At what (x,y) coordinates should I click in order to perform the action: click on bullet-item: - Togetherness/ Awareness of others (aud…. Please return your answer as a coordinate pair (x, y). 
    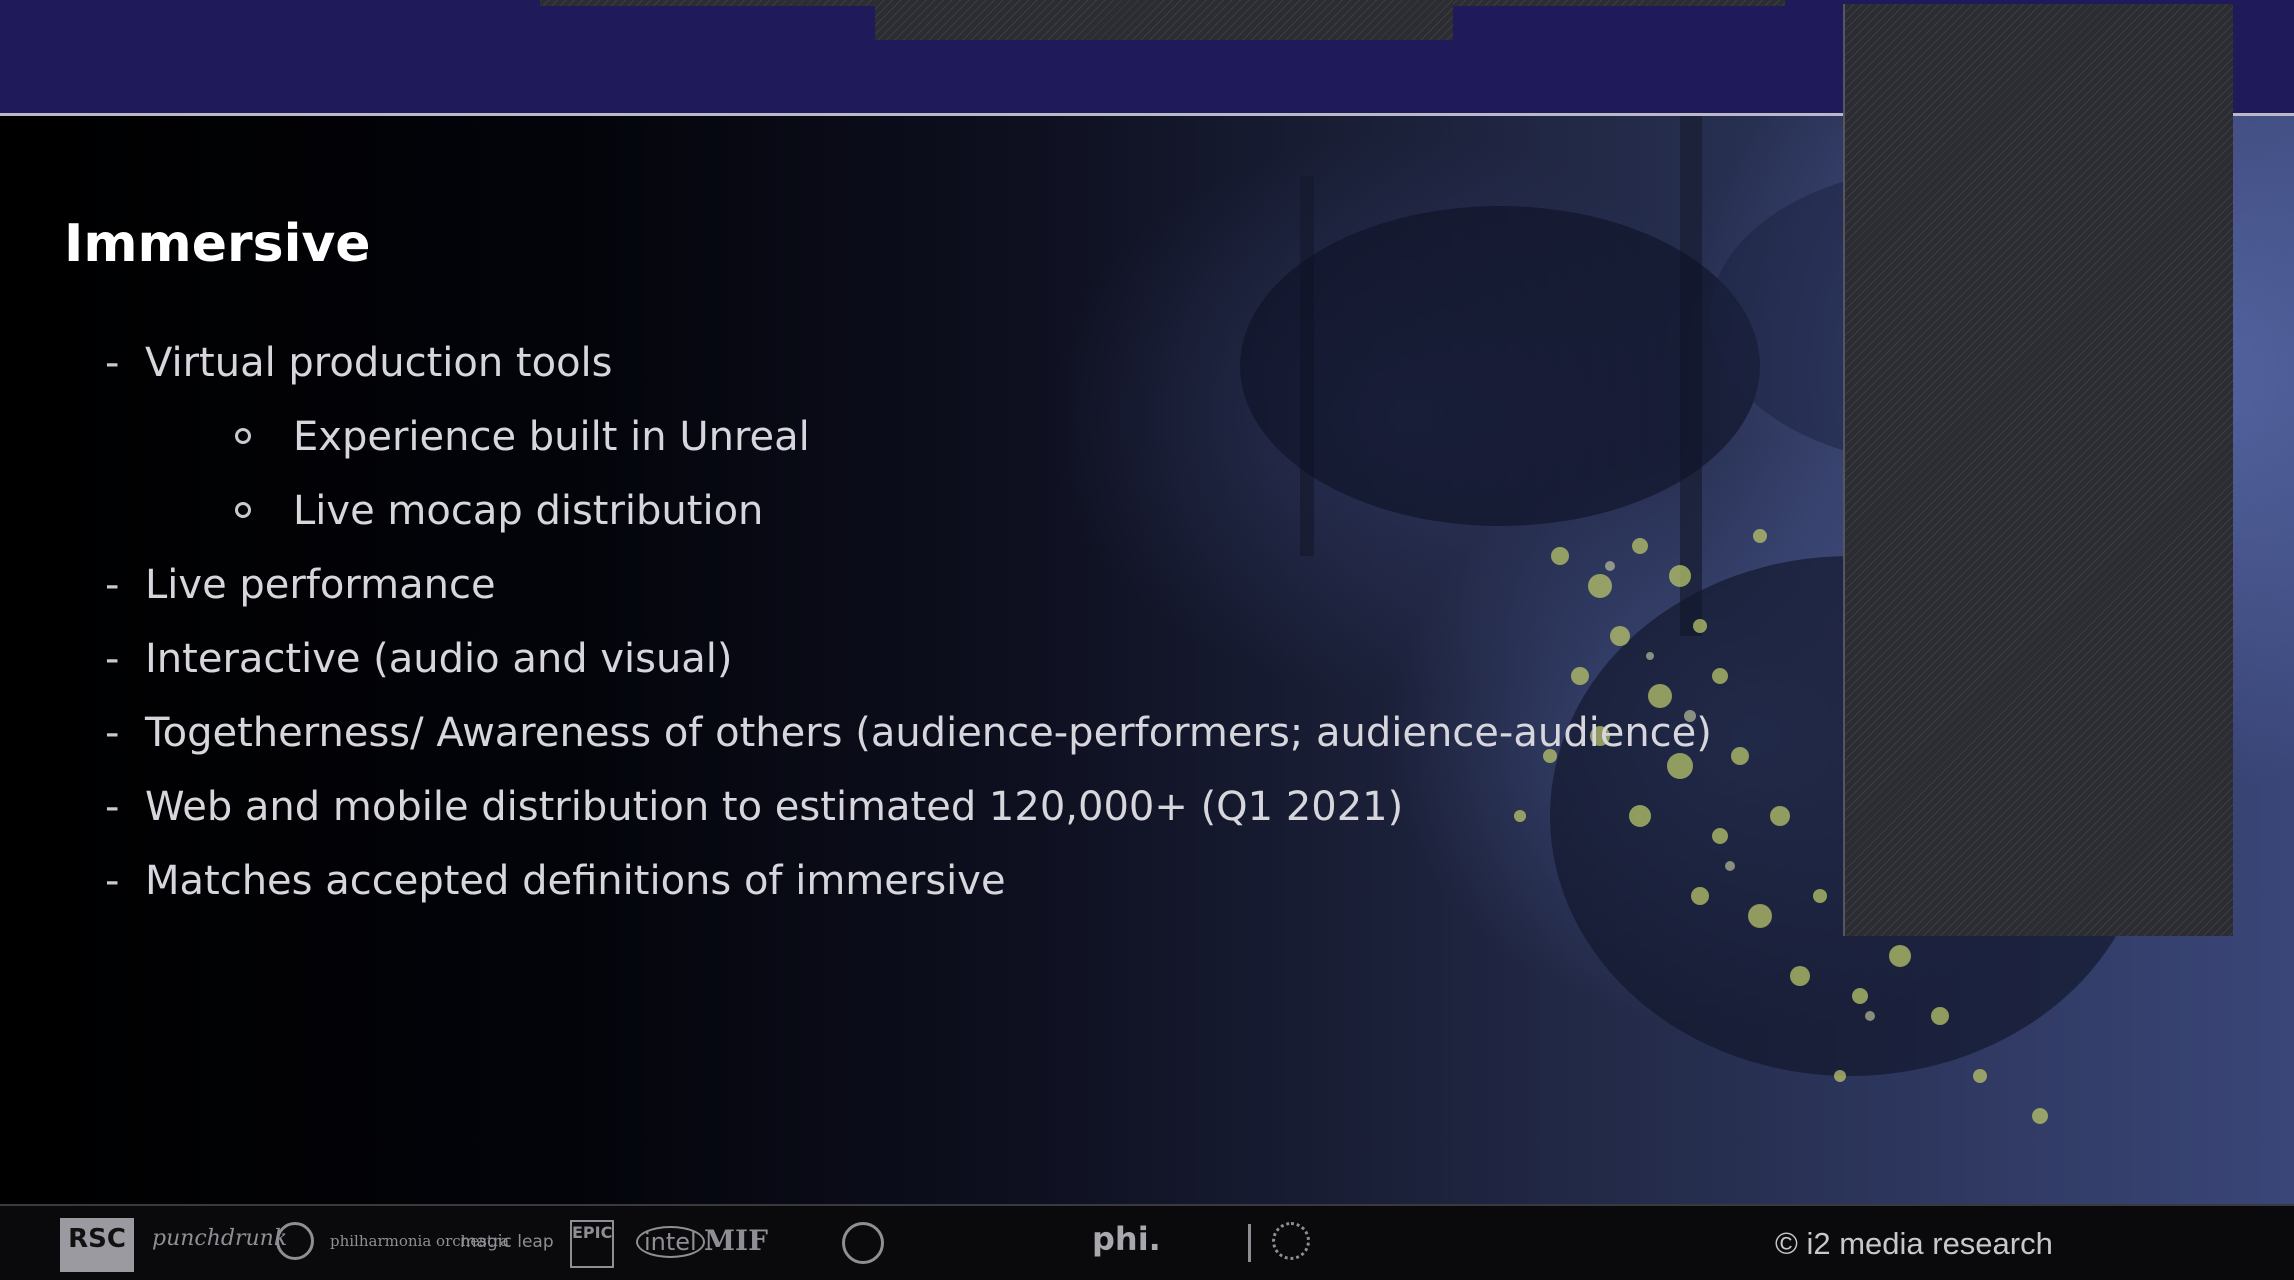
    Looking at the image, I should click on (908, 733).